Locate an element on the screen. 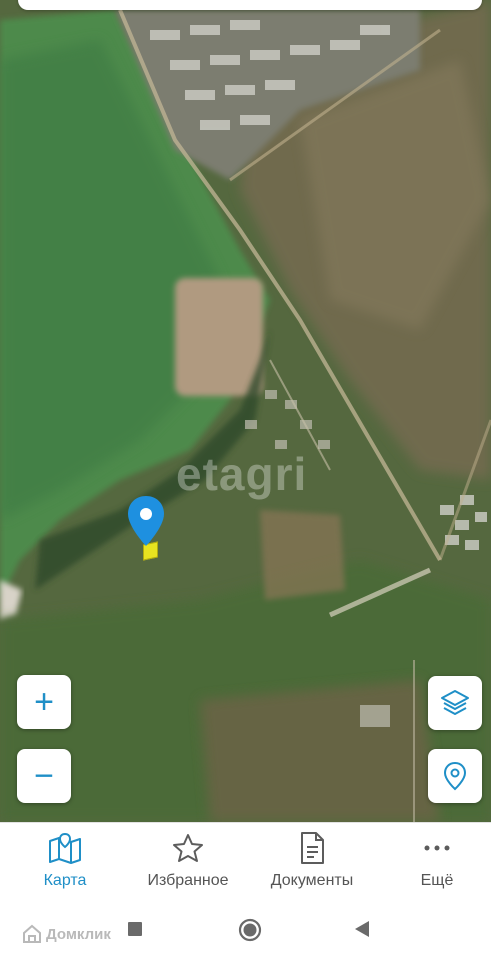  more-dots-icon is located at coordinates (437, 848).